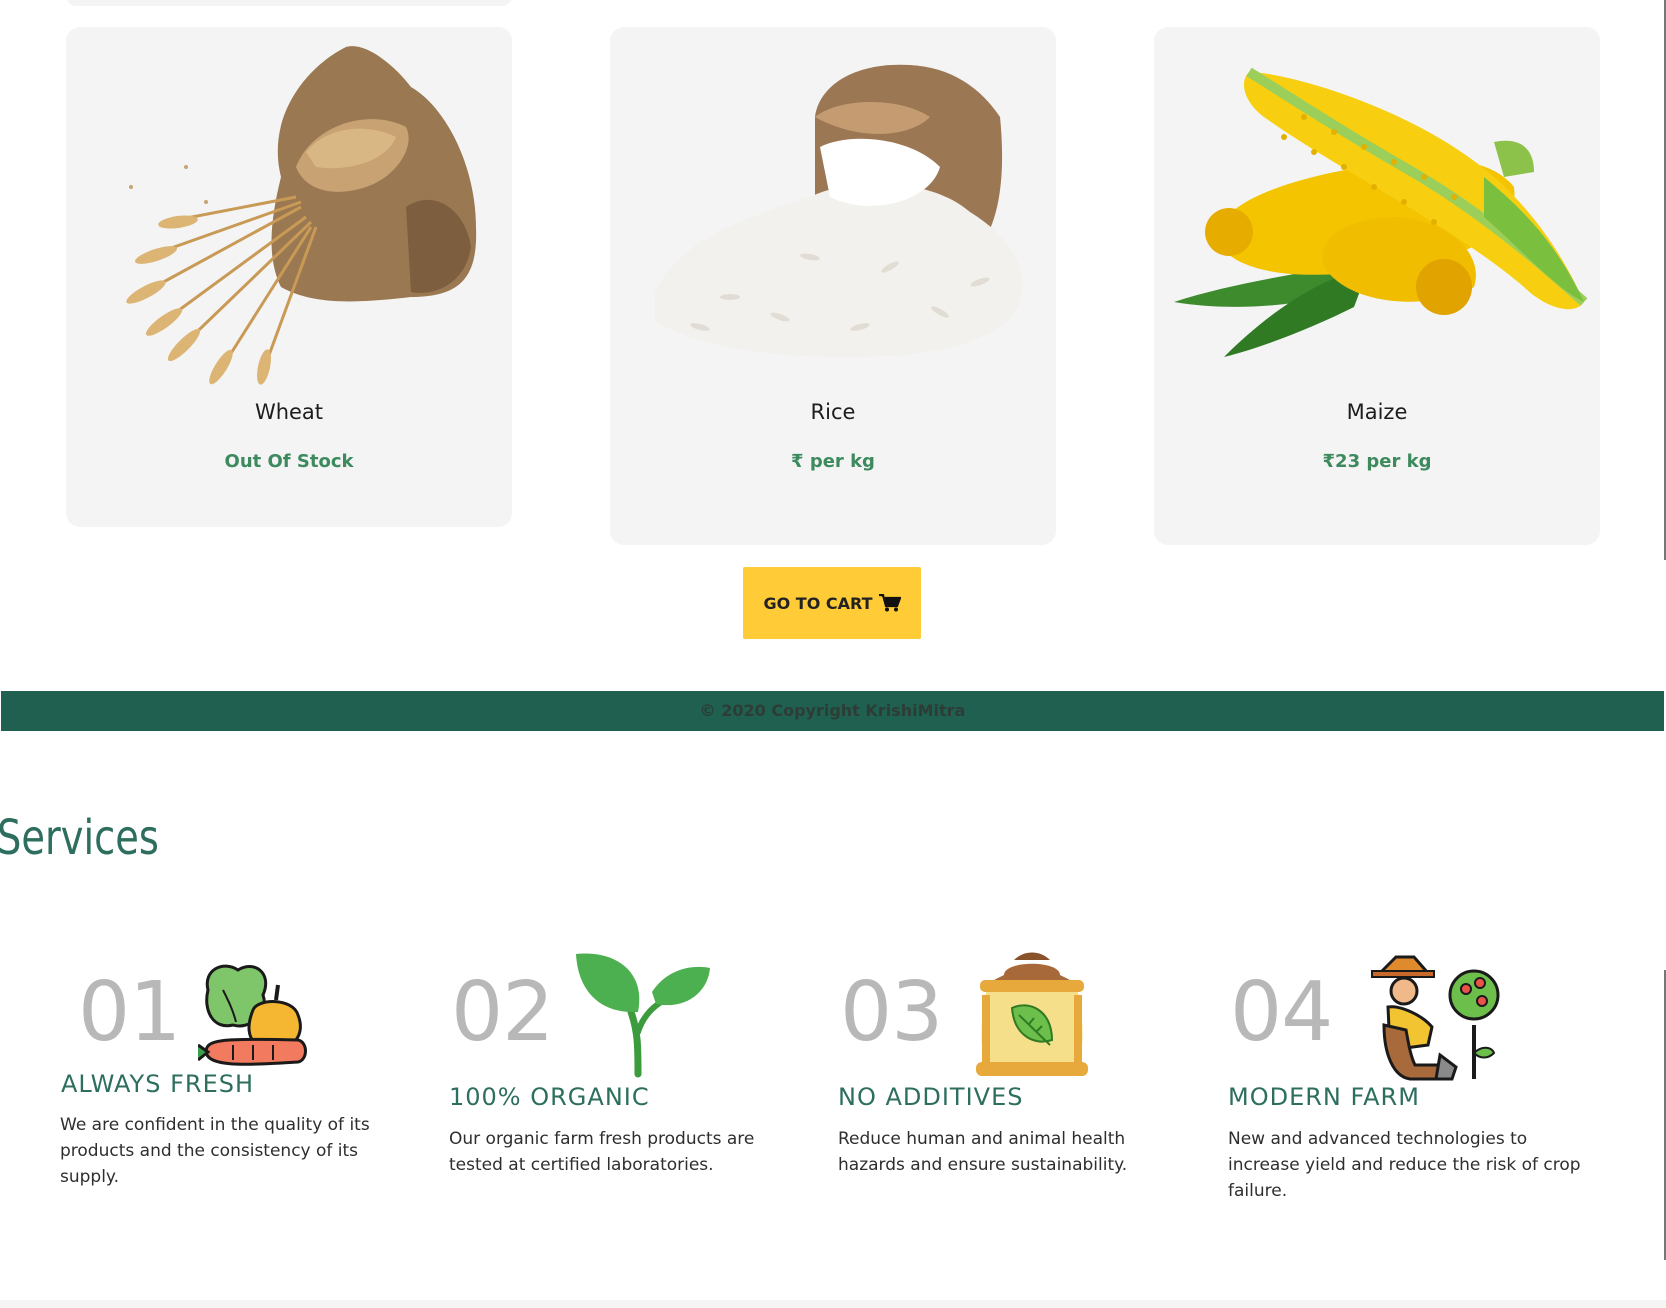 This screenshot has width=1666, height=1308. Describe the element at coordinates (1032, 1014) in the screenshot. I see `grain-sack-icon` at that location.